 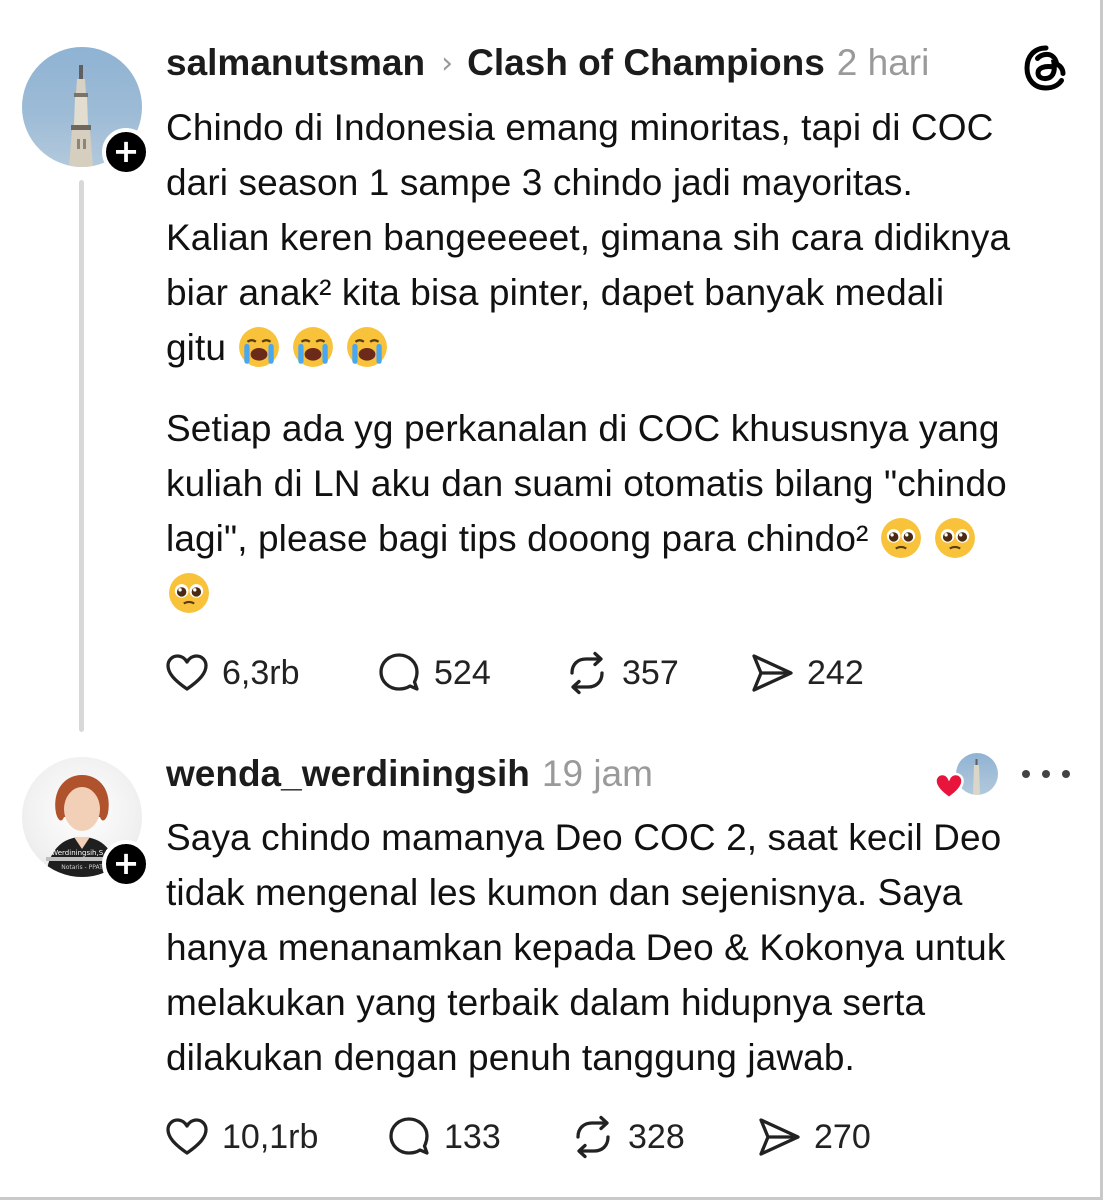 What do you see at coordinates (656, 1136) in the screenshot?
I see `repost-count: 328` at bounding box center [656, 1136].